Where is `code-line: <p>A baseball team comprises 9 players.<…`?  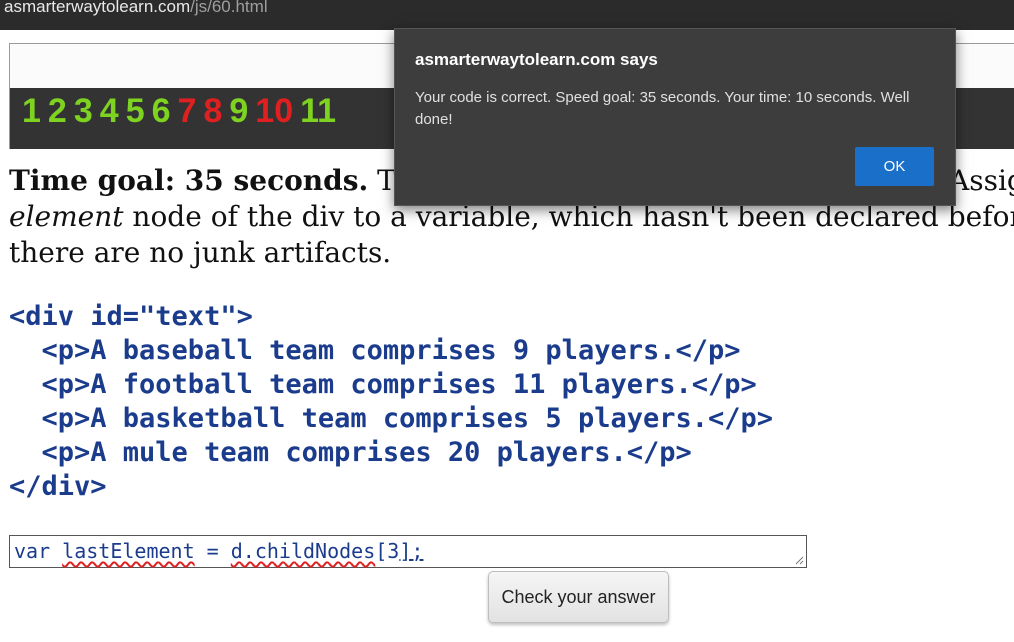
code-line: <p>A baseball team comprises 9 players.<… is located at coordinates (375, 350).